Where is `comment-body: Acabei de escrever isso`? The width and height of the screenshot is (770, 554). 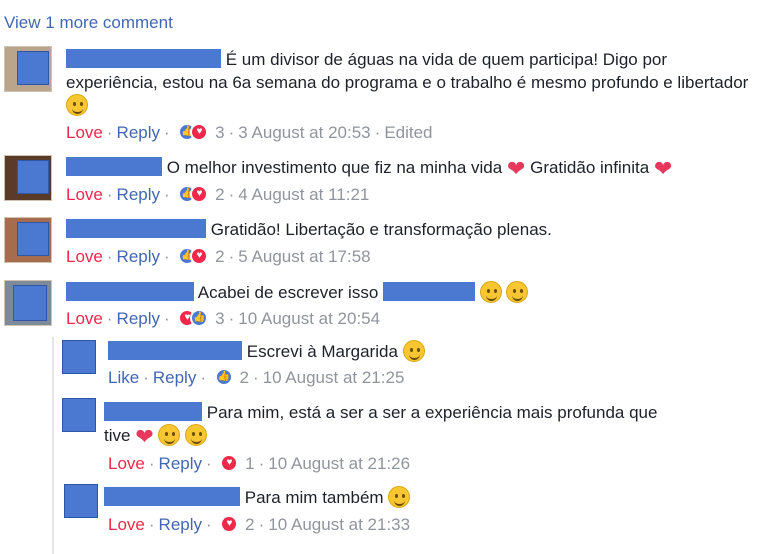
comment-body: Acabei de escrever isso is located at coordinates (411, 292).